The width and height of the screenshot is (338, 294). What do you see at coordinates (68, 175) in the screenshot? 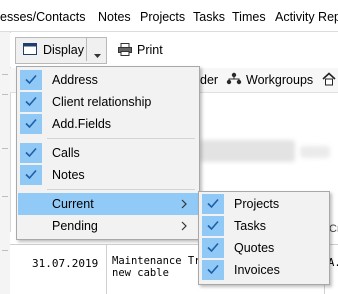
I see `menu-item-label: Notes` at bounding box center [68, 175].